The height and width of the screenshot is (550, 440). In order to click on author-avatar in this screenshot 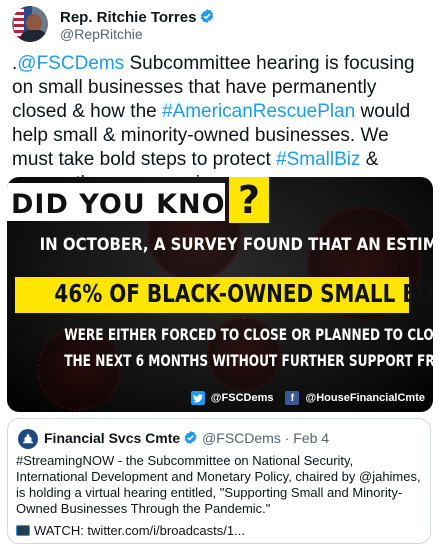, I will do `click(30, 24)`.